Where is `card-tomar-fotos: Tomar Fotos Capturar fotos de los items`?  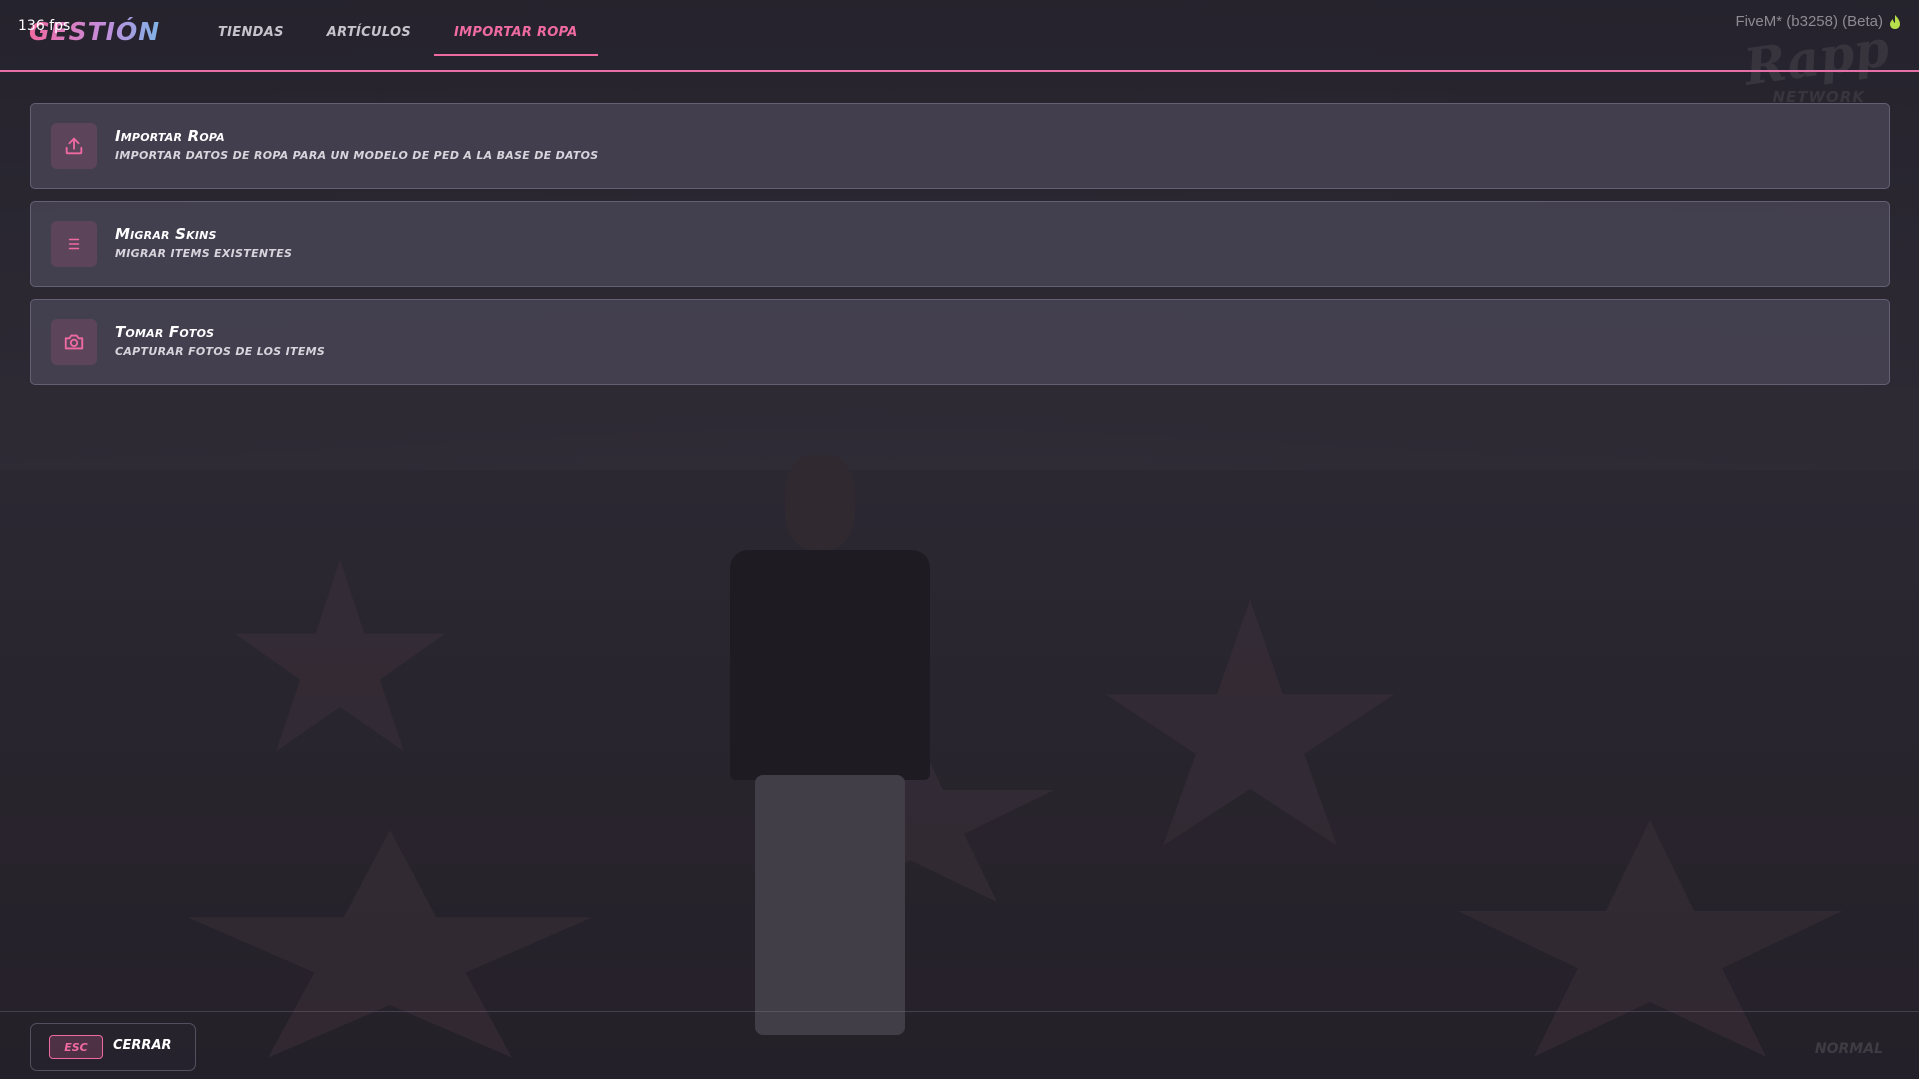
card-tomar-fotos: Tomar Fotos Capturar fotos de los items is located at coordinates (960, 342).